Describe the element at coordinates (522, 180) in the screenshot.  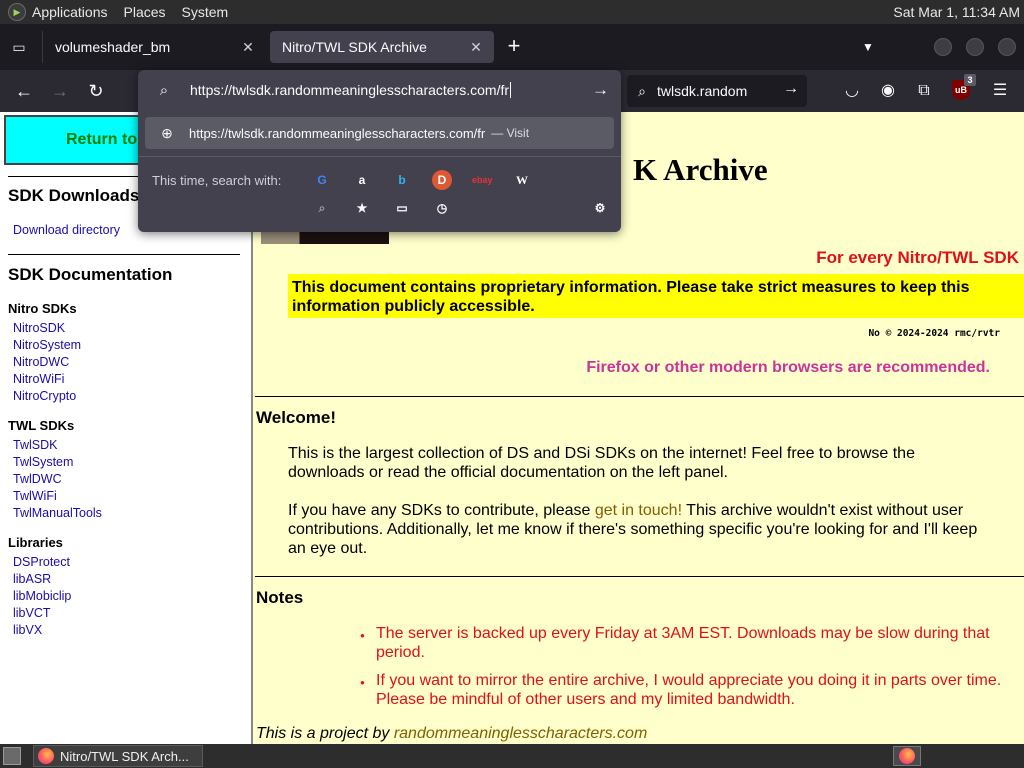
I see `wikipedia-icon: W` at that location.